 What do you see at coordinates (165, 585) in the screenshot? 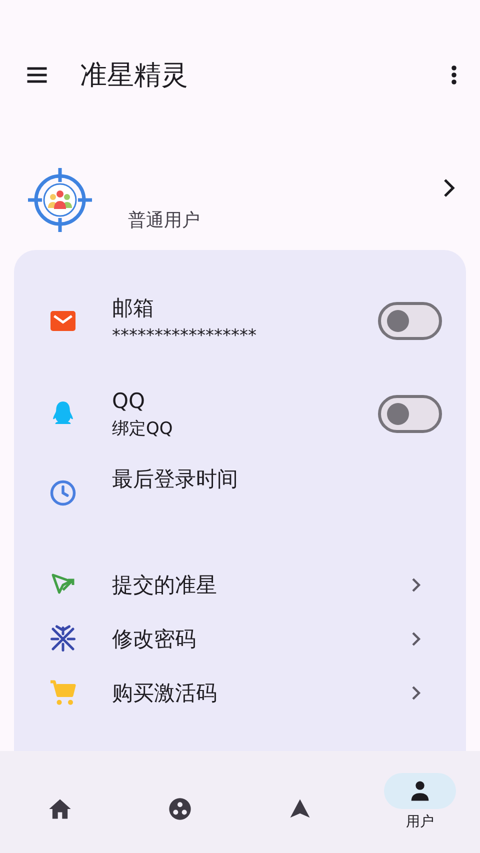
I see `item-title: 提交的准星` at bounding box center [165, 585].